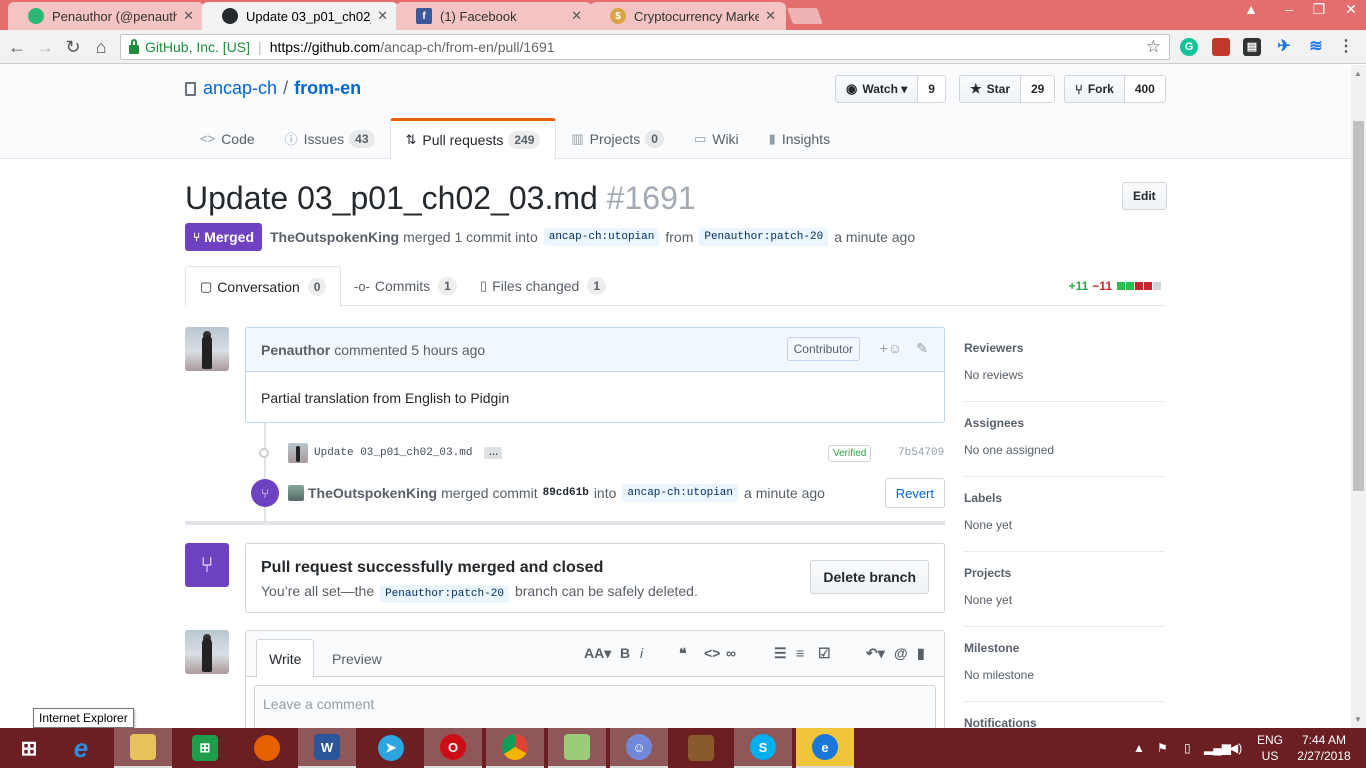 The height and width of the screenshot is (768, 1366). What do you see at coordinates (101, 47) in the screenshot?
I see `home-icon: ⌂` at bounding box center [101, 47].